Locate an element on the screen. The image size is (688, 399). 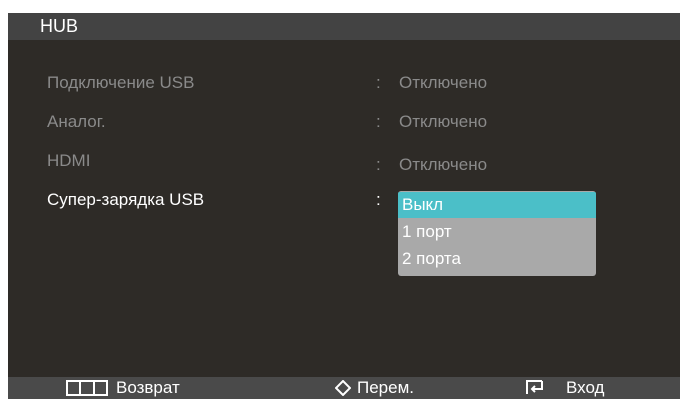
move-label: Перем. is located at coordinates (385, 387).